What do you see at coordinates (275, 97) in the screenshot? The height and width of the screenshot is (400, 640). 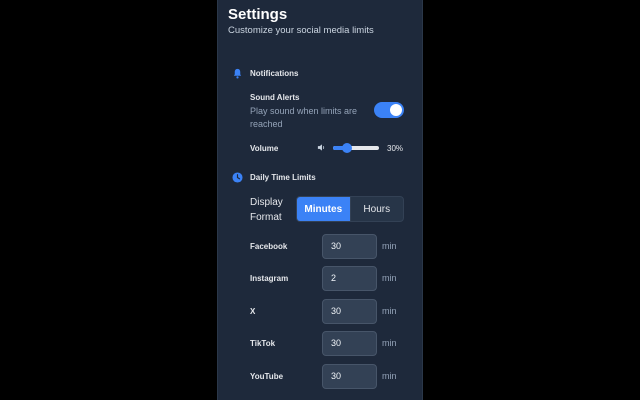 I see `sound-alerts-label: Sound Alerts` at bounding box center [275, 97].